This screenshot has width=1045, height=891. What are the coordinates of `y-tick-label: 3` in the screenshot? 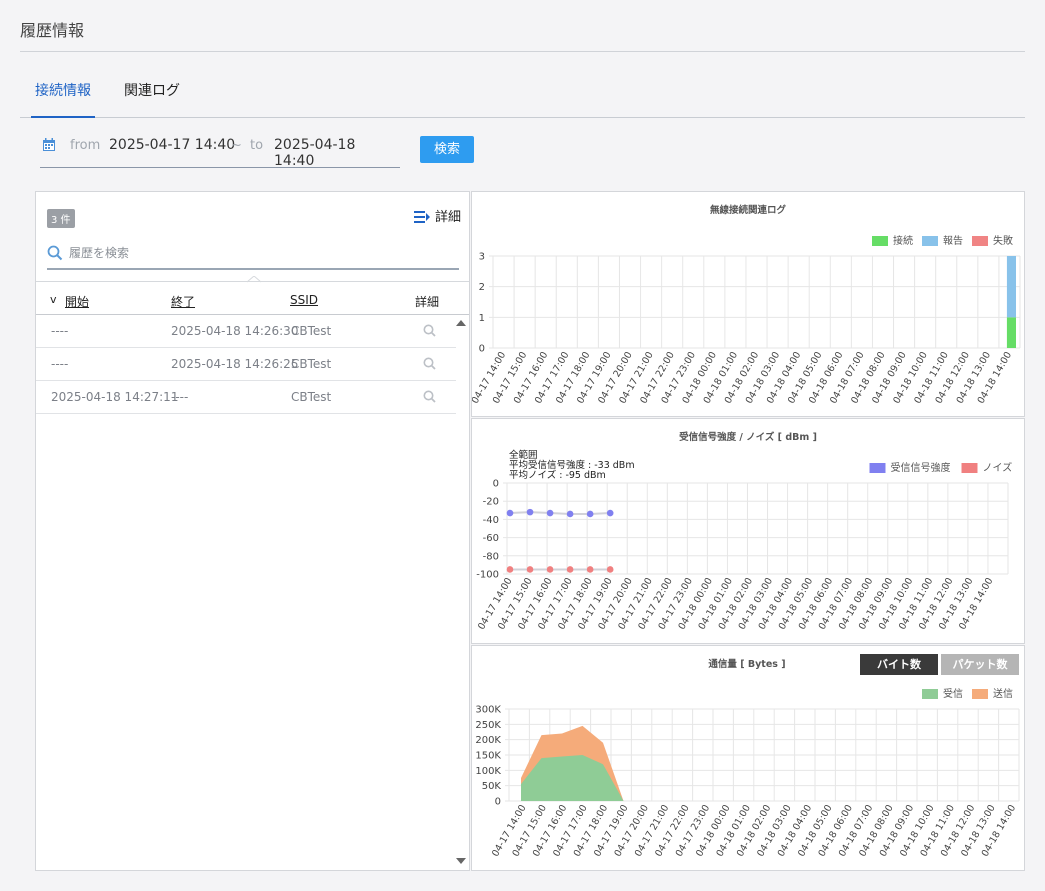 It's located at (482, 257).